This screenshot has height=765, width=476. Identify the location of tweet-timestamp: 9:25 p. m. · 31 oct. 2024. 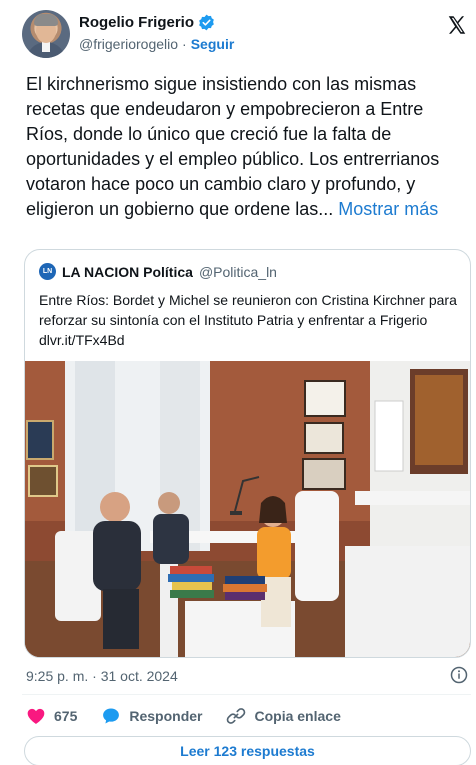
(102, 676).